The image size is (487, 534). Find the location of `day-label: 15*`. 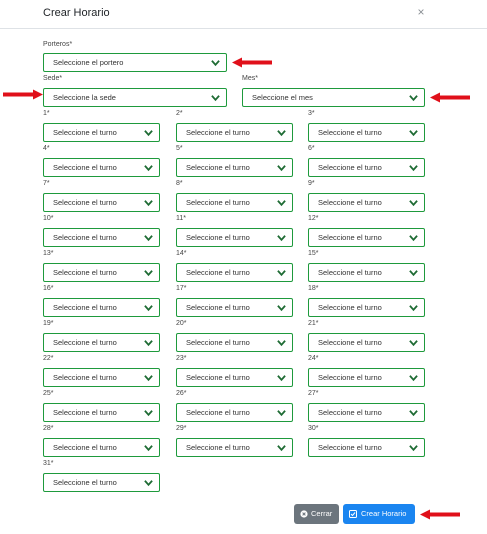

day-label: 15* is located at coordinates (313, 253).